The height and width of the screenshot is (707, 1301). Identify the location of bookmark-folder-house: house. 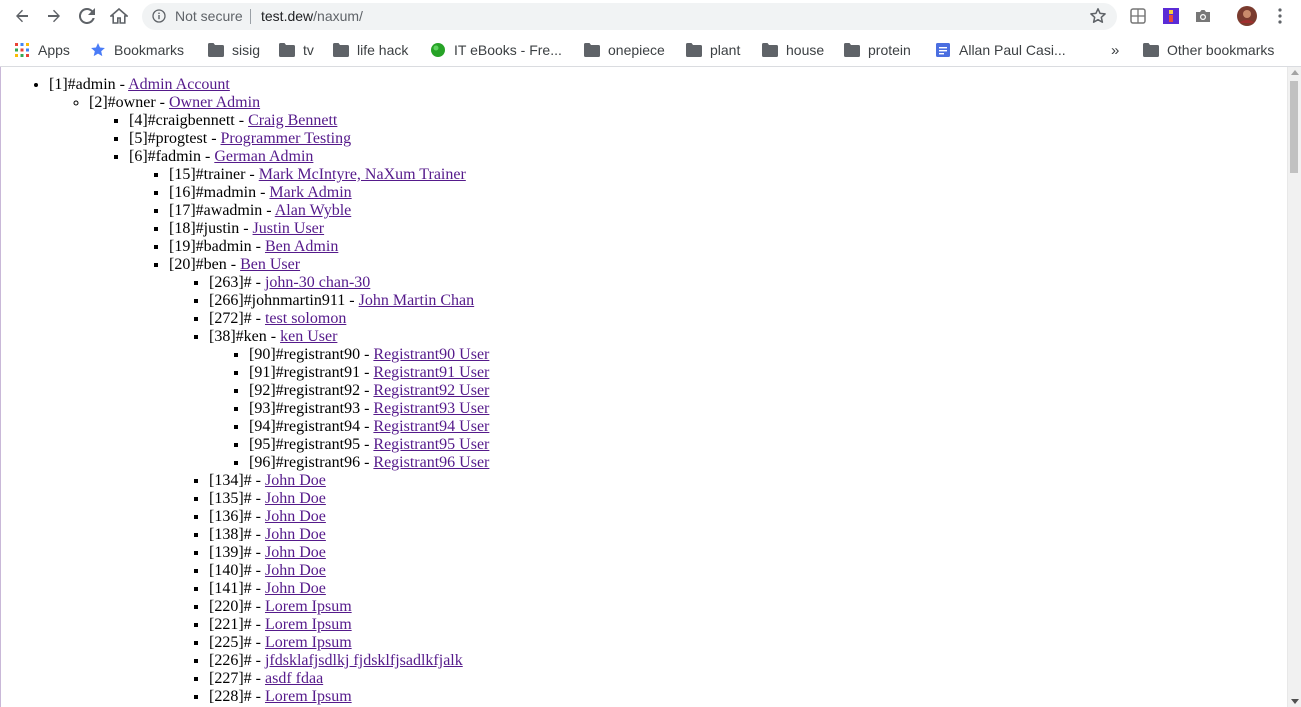
(793, 50).